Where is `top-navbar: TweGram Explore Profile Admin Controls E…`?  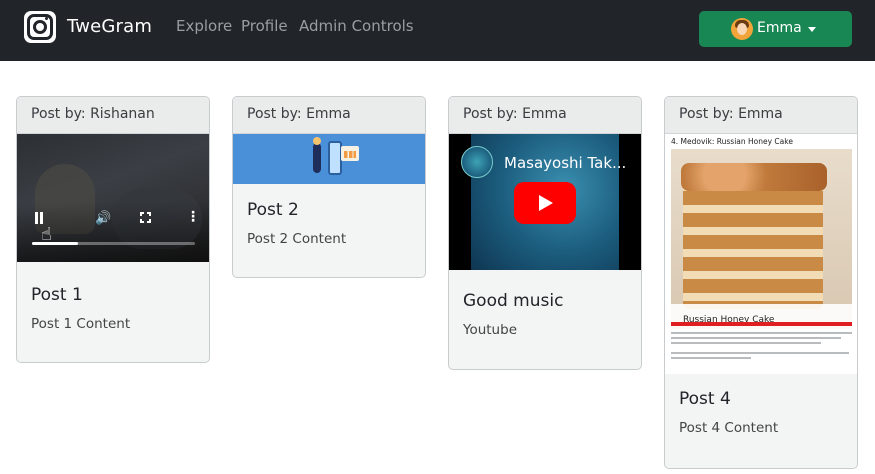
top-navbar: TweGram Explore Profile Admin Controls E… is located at coordinates (437, 30).